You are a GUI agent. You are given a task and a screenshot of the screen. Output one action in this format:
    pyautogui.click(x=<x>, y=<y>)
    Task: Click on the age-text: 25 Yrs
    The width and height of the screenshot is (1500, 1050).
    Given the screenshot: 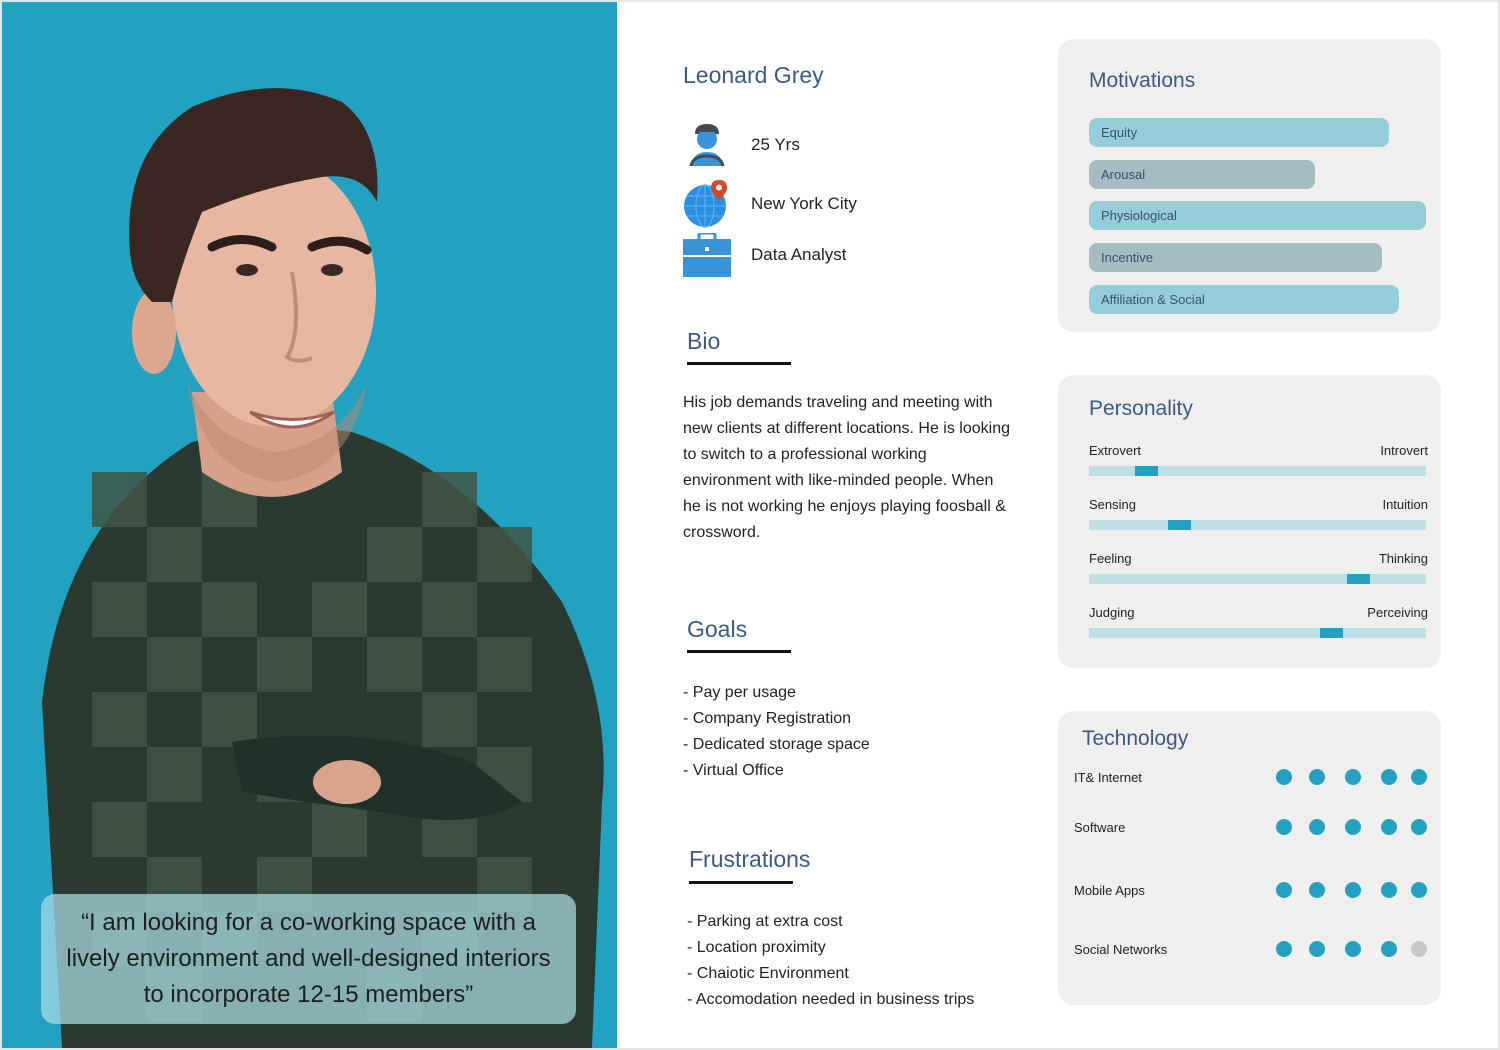 What is the action you would take?
    pyautogui.click(x=775, y=144)
    